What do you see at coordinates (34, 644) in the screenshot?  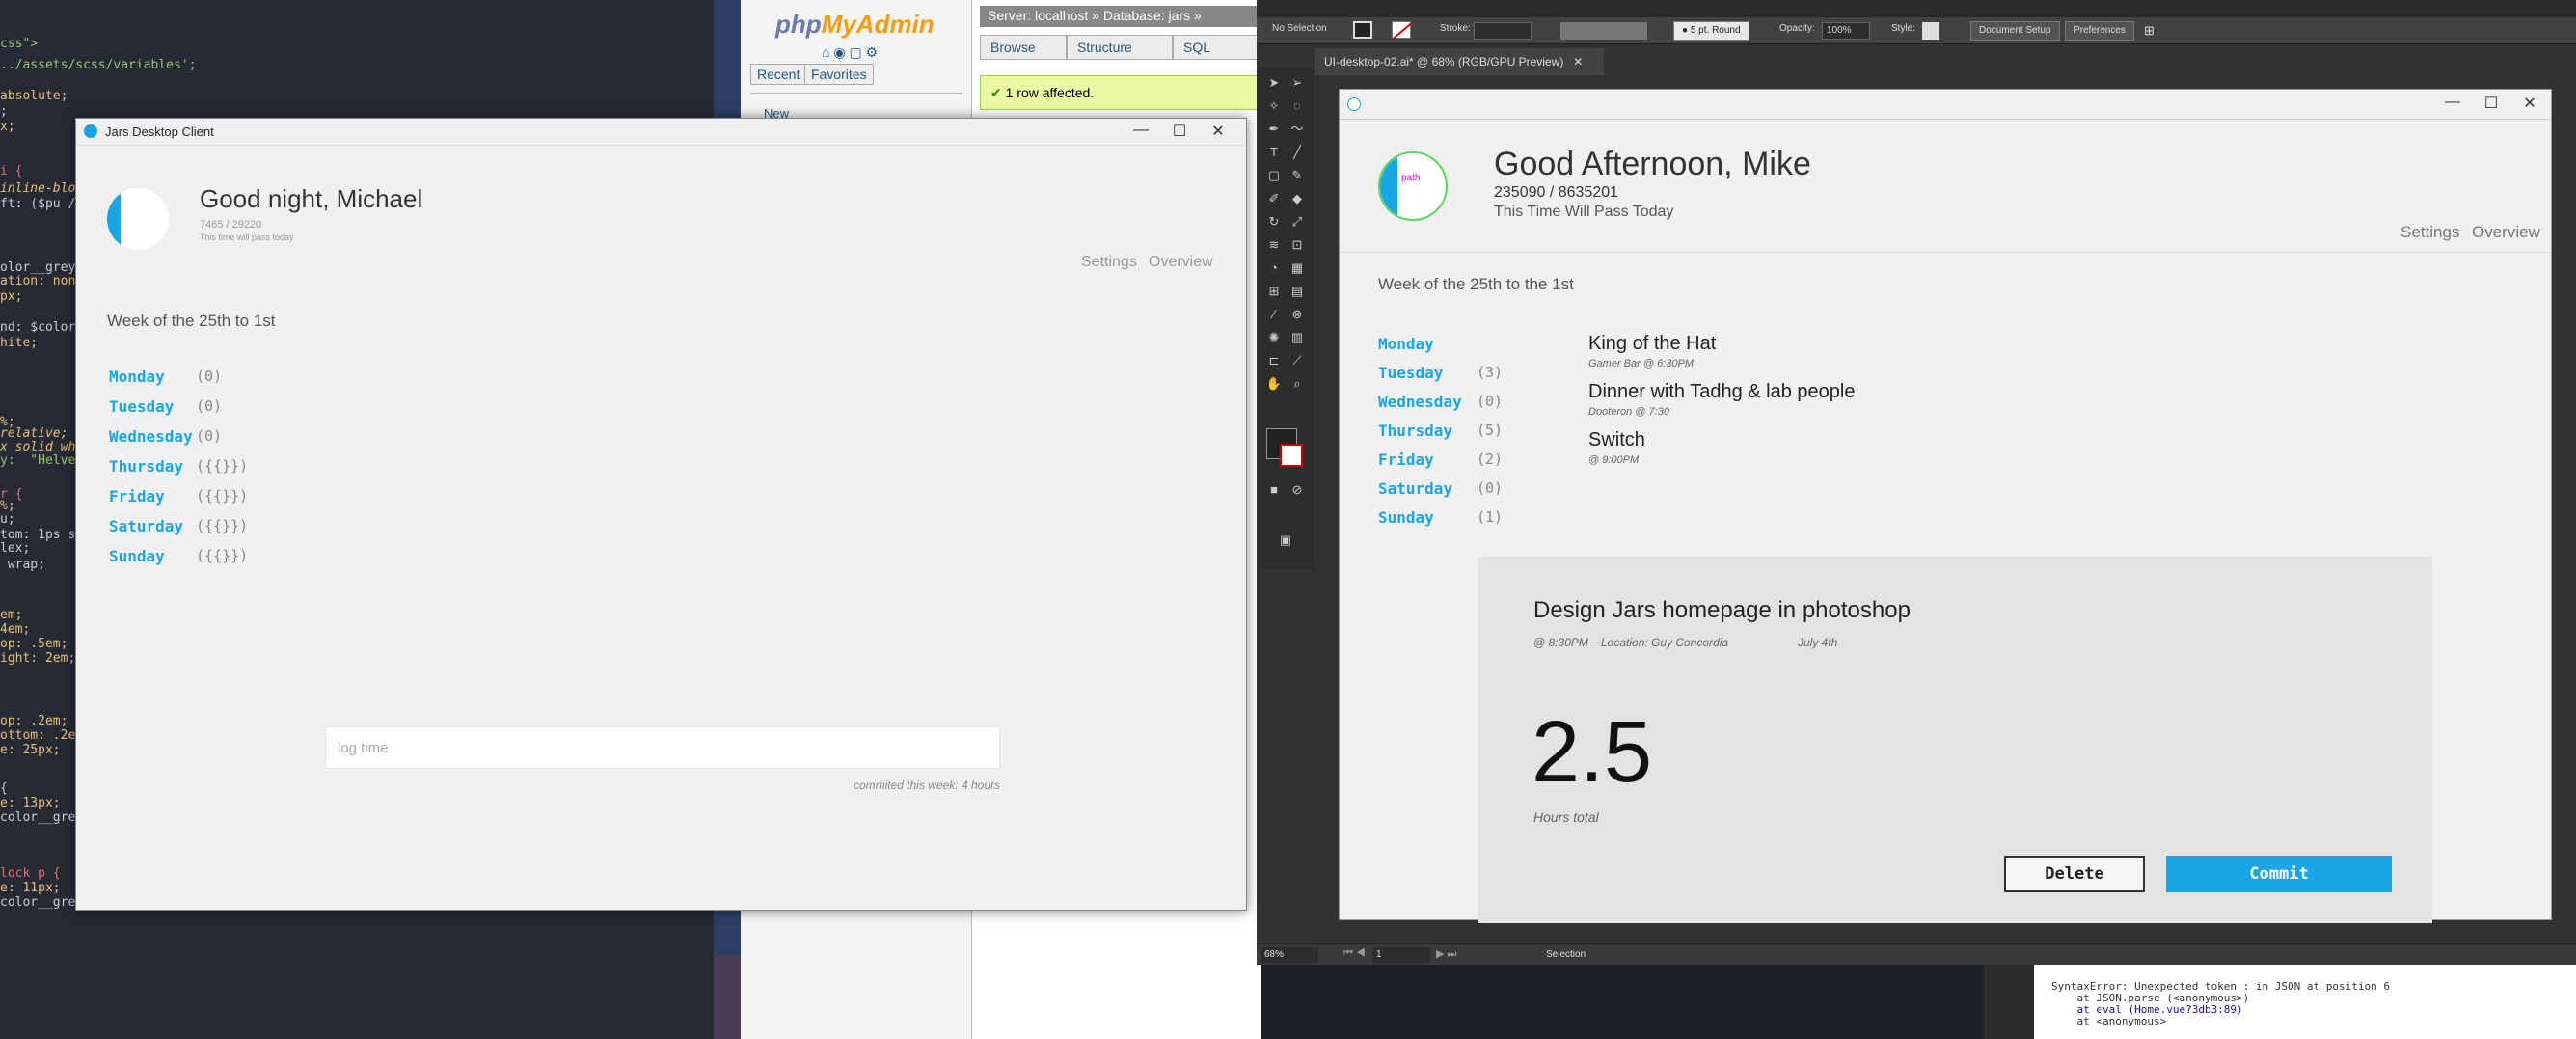 I see `code-line: op: .5em;` at bounding box center [34, 644].